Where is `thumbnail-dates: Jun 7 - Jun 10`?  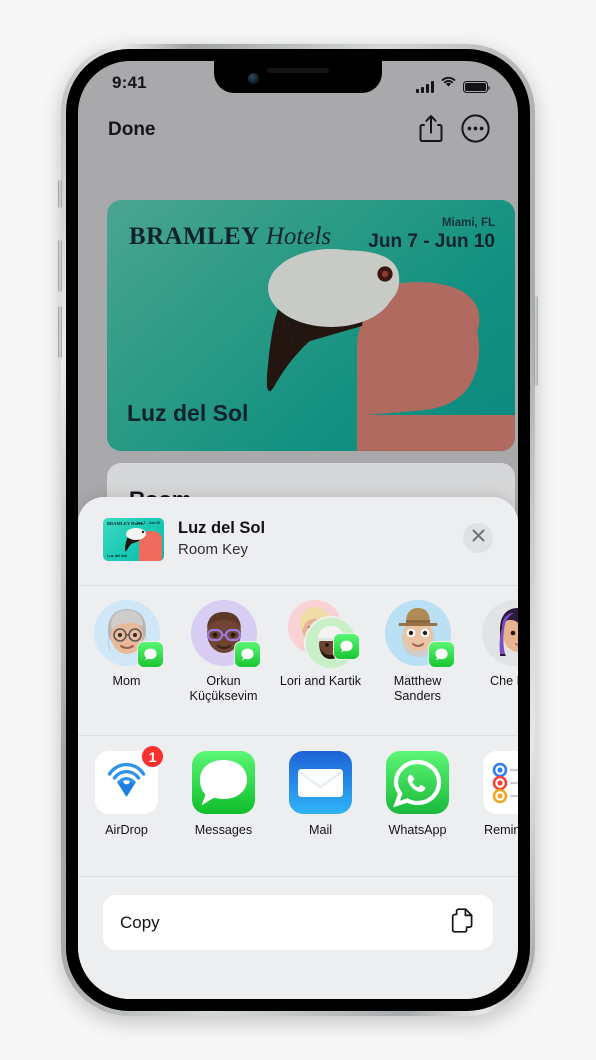
thumbnail-dates: Jun 7 - Jun 10 is located at coordinates (148, 523).